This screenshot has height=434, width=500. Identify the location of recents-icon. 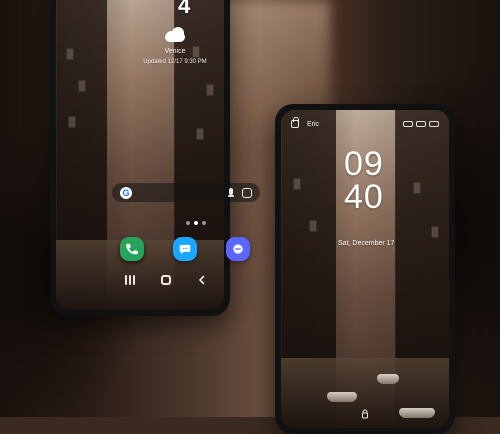
(130, 280).